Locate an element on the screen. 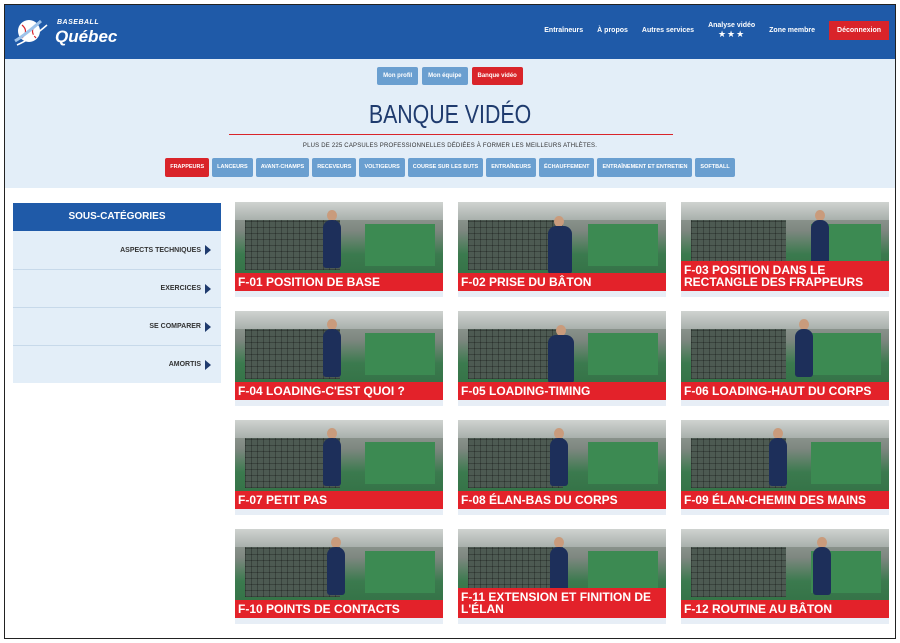 Image resolution: width=900 pixels, height=643 pixels. logo-big-text: Québec is located at coordinates (86, 36).